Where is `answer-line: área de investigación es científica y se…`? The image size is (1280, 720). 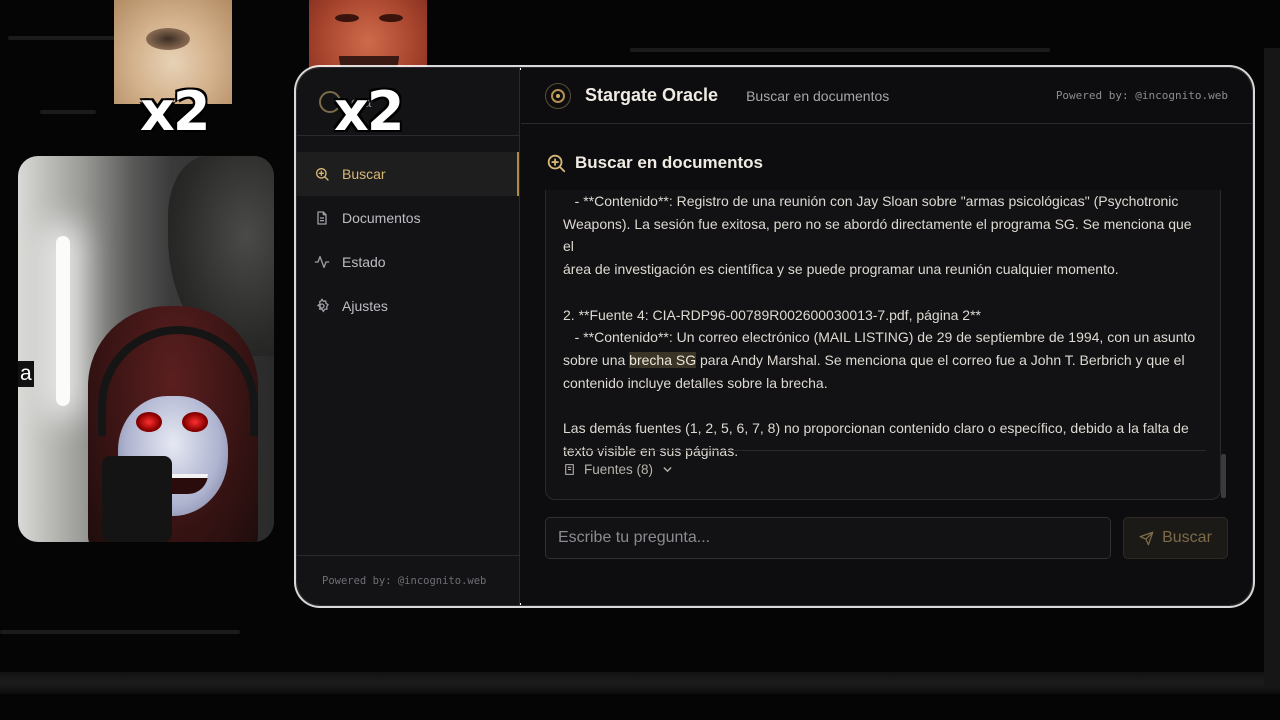
answer-line: área de investigación es científica y se… is located at coordinates (841, 269).